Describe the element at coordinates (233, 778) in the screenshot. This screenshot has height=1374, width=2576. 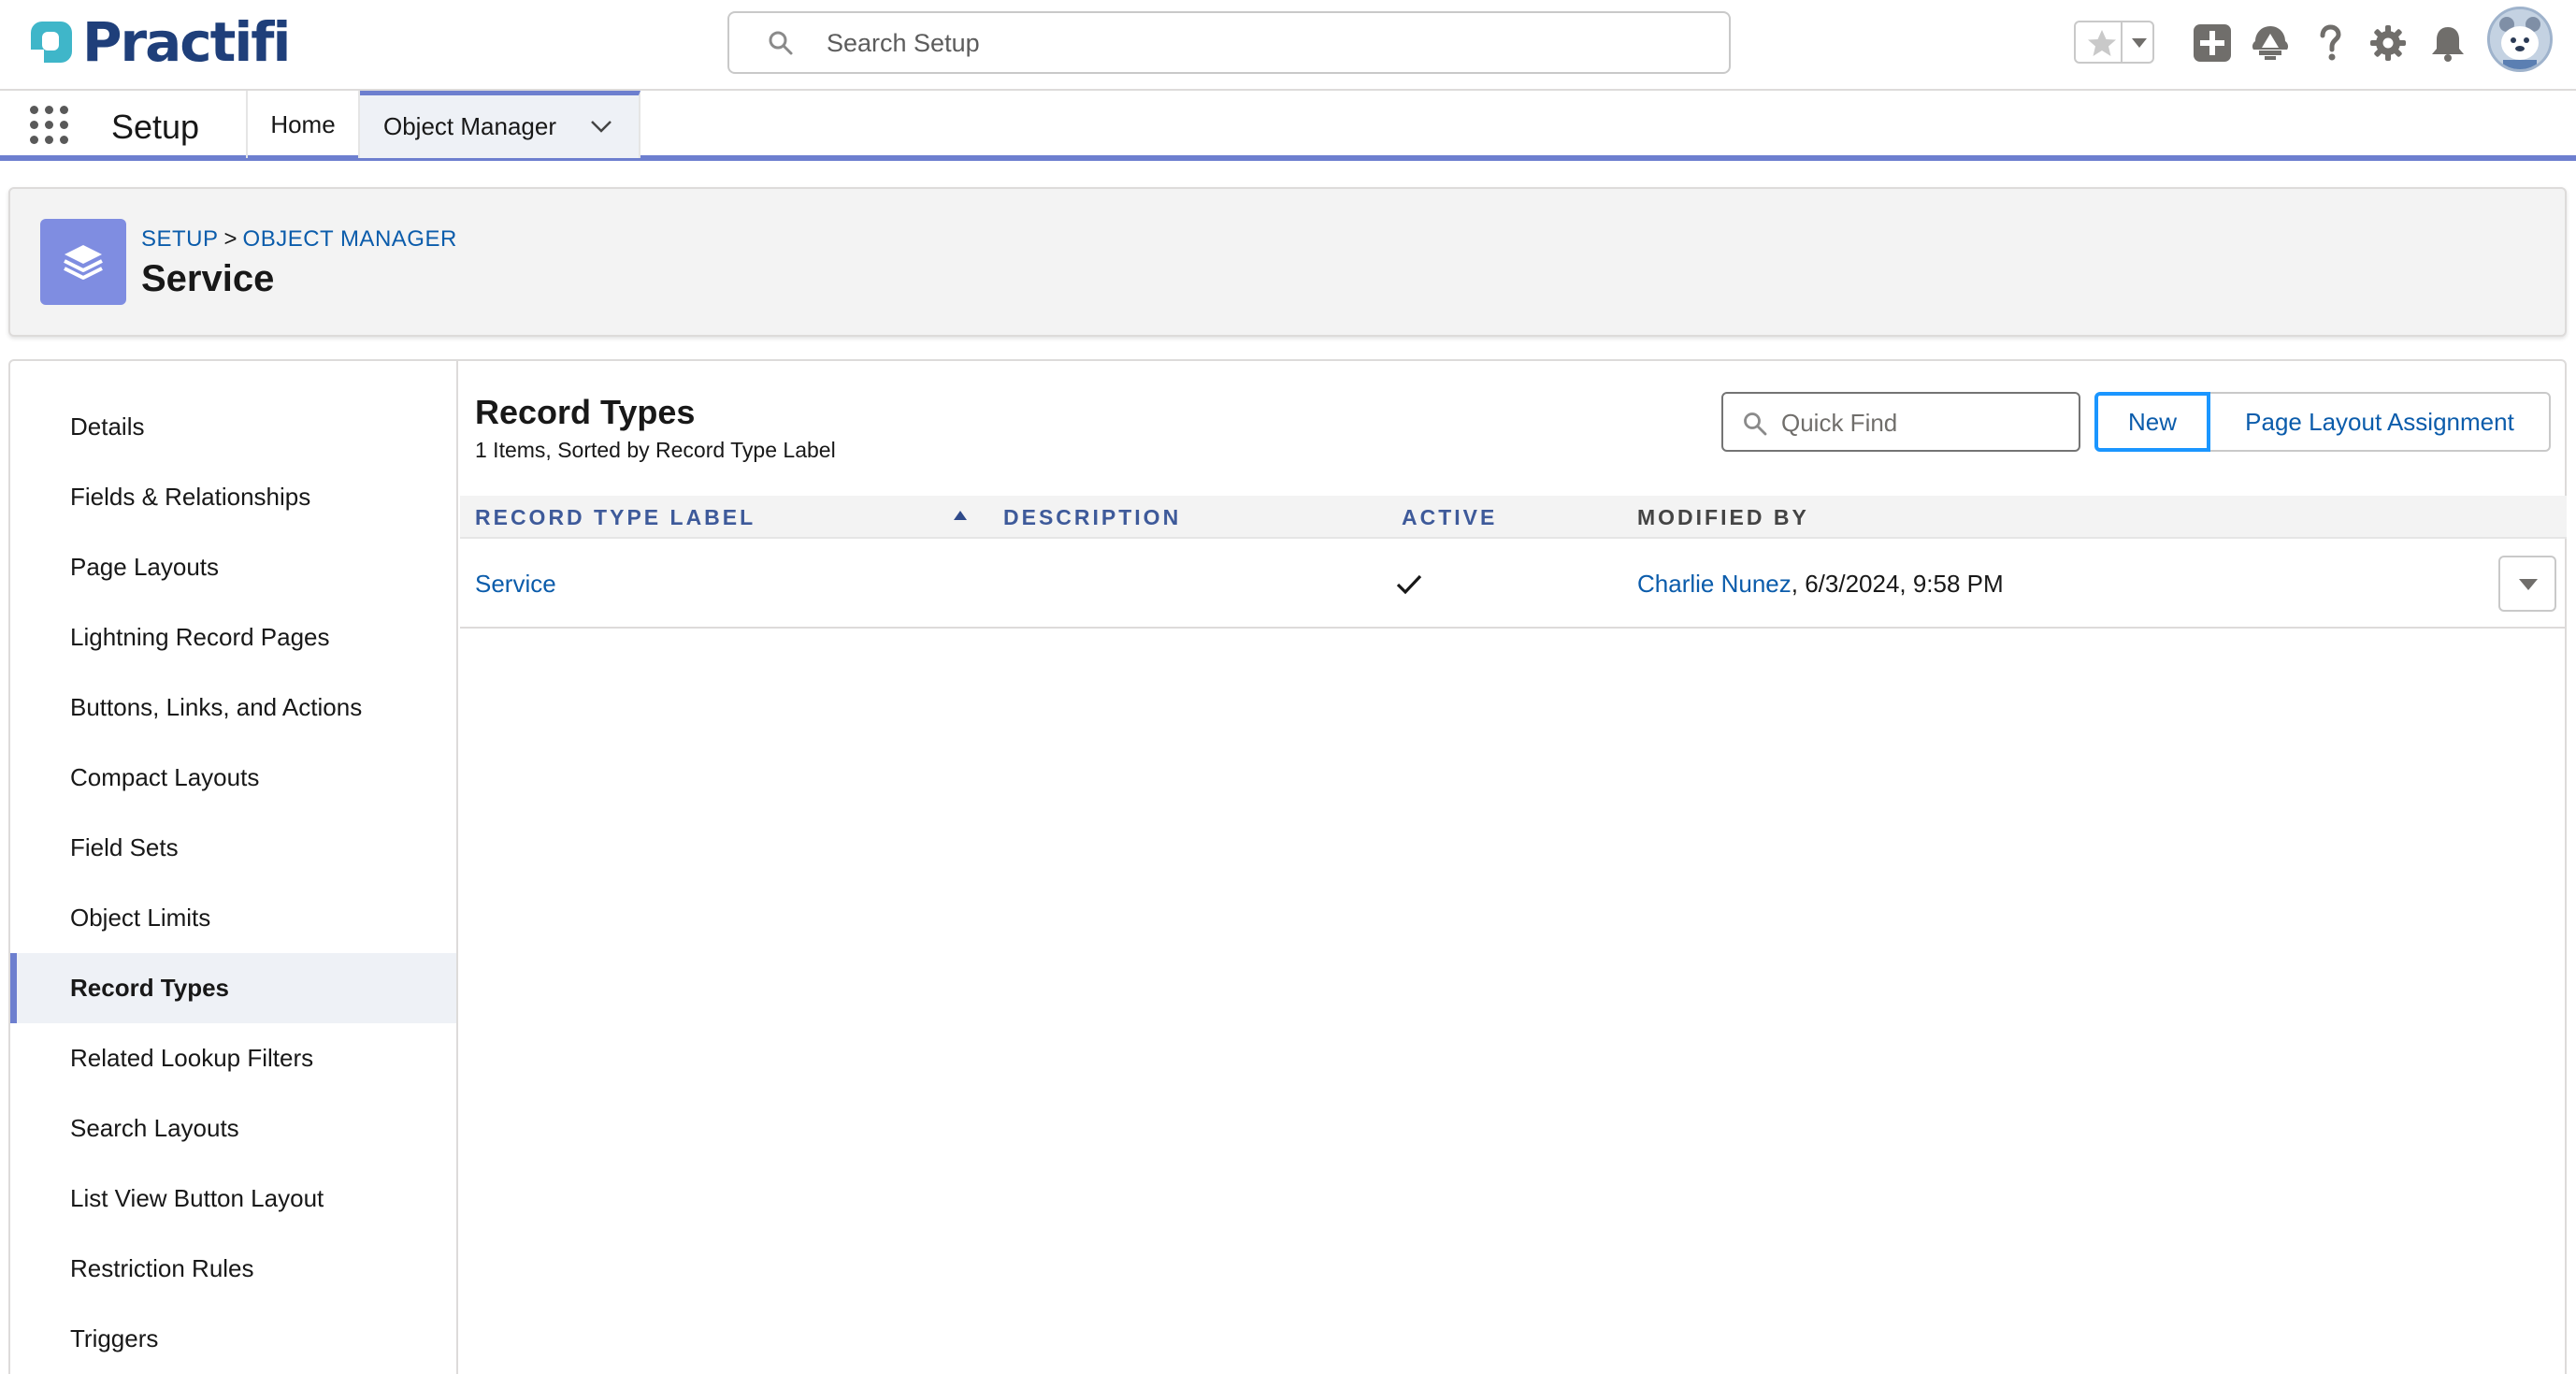
I see `sidebar-item-compact-layouts: Compact Layouts` at that location.